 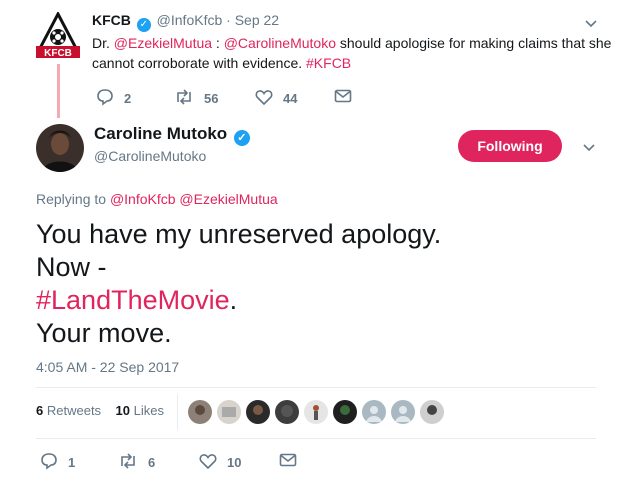 What do you see at coordinates (239, 234) in the screenshot?
I see `tweet-line-1: You have my unreserved apology.` at bounding box center [239, 234].